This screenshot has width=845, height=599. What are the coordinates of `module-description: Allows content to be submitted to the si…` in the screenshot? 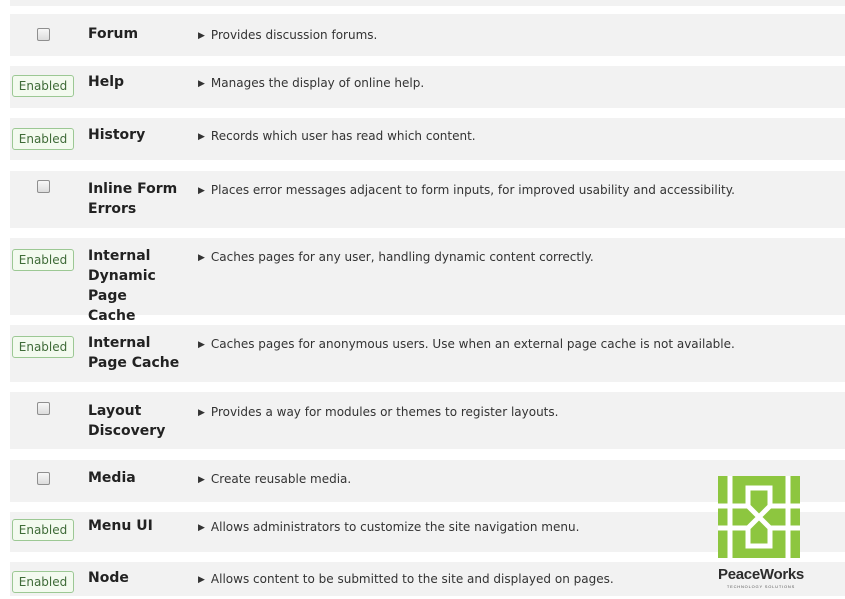 It's located at (412, 579).